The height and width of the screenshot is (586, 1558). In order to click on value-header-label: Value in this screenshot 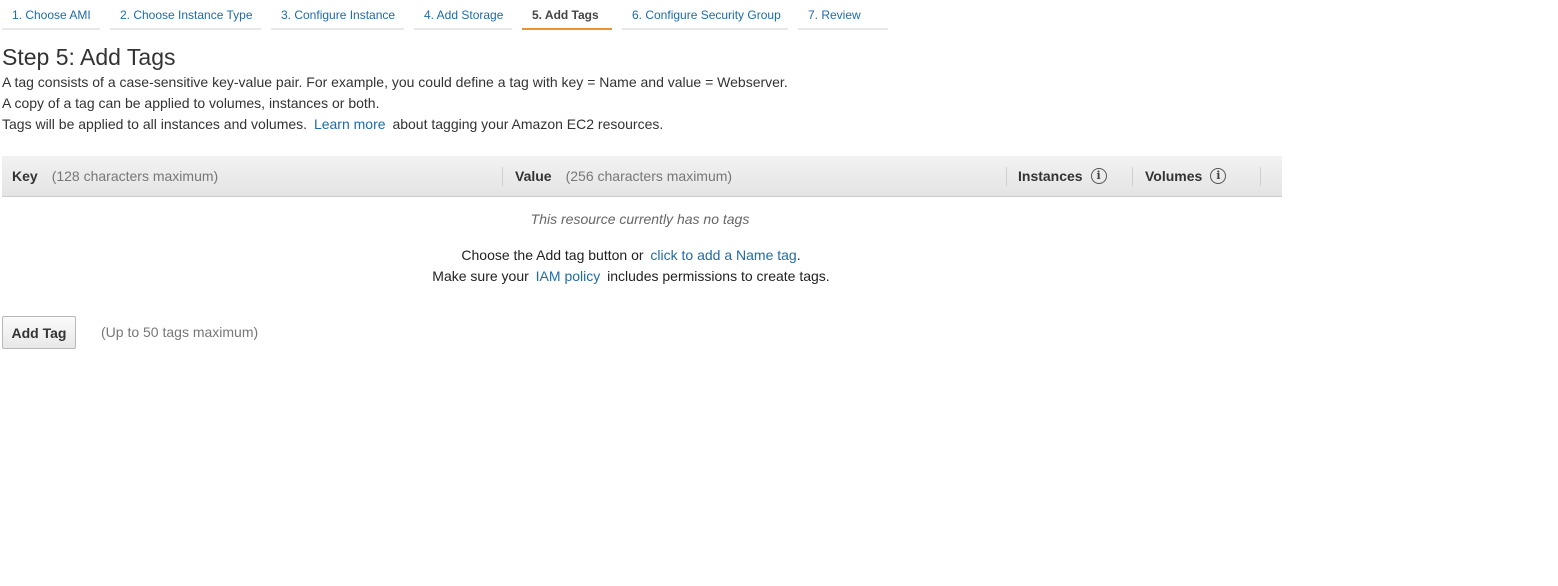, I will do `click(533, 176)`.